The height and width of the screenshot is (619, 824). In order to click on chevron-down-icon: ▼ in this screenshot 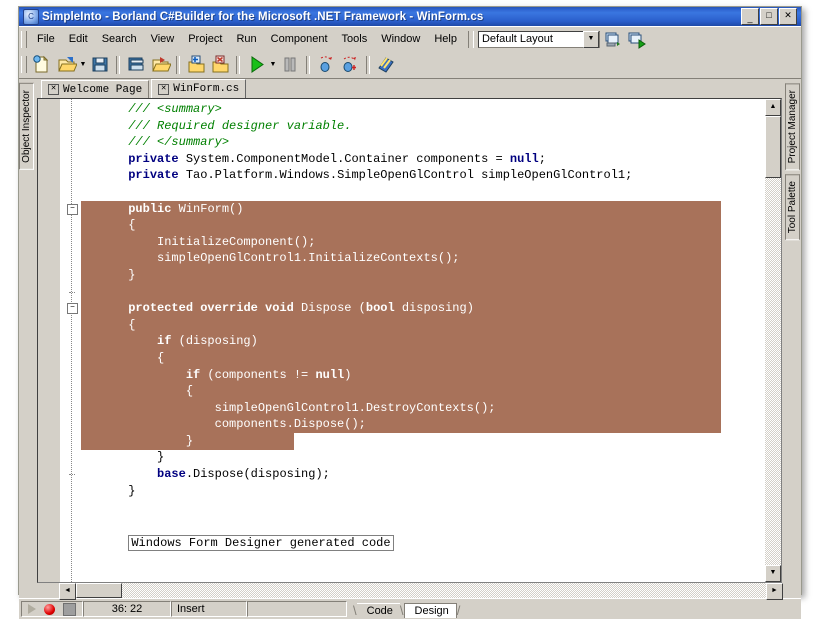, I will do `click(590, 39)`.